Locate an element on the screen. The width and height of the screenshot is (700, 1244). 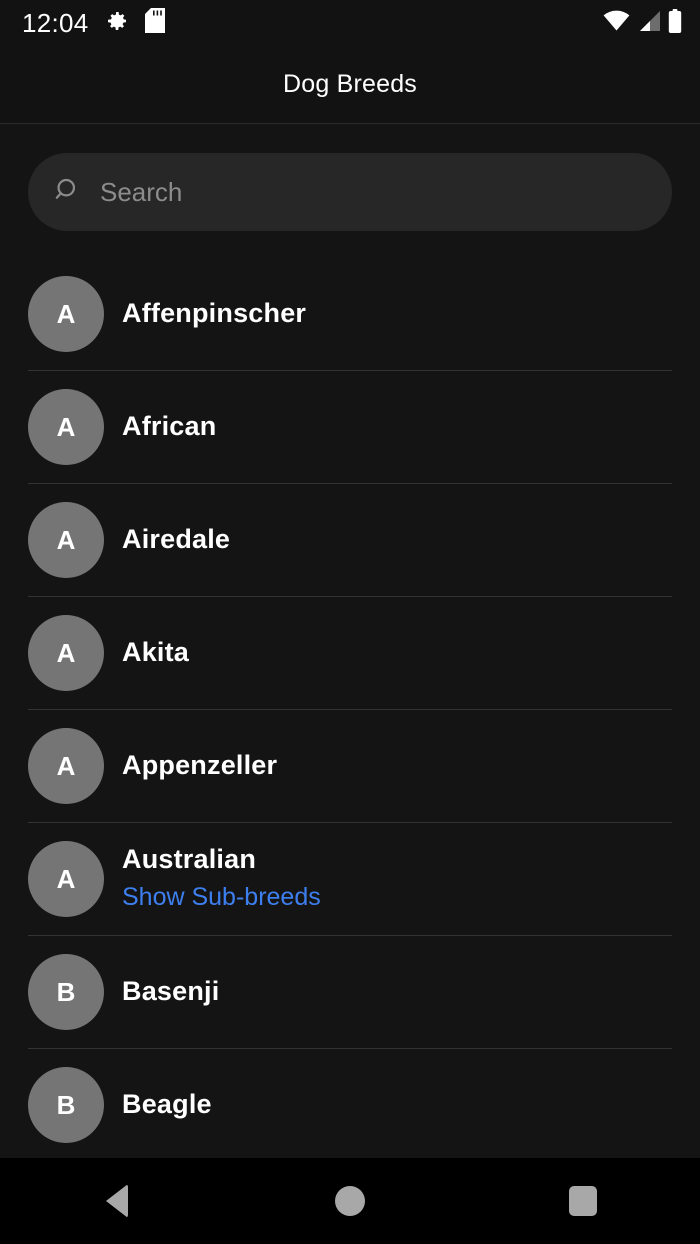
status-bar: 12:04 is located at coordinates (350, 23).